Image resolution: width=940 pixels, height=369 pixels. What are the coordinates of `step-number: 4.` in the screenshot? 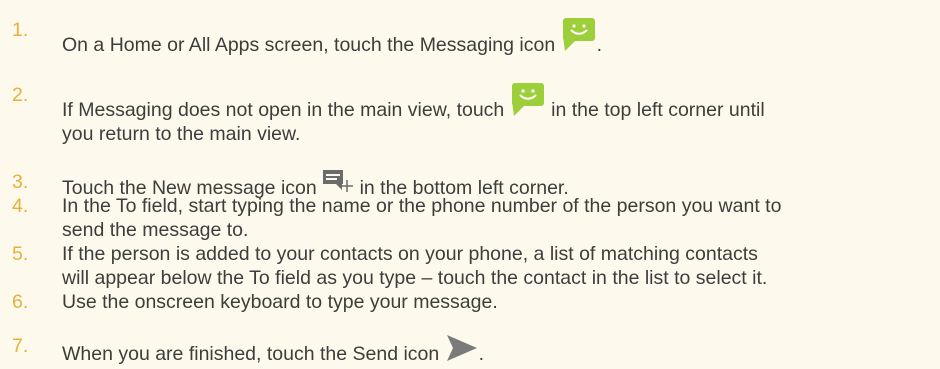 It's located at (20, 206).